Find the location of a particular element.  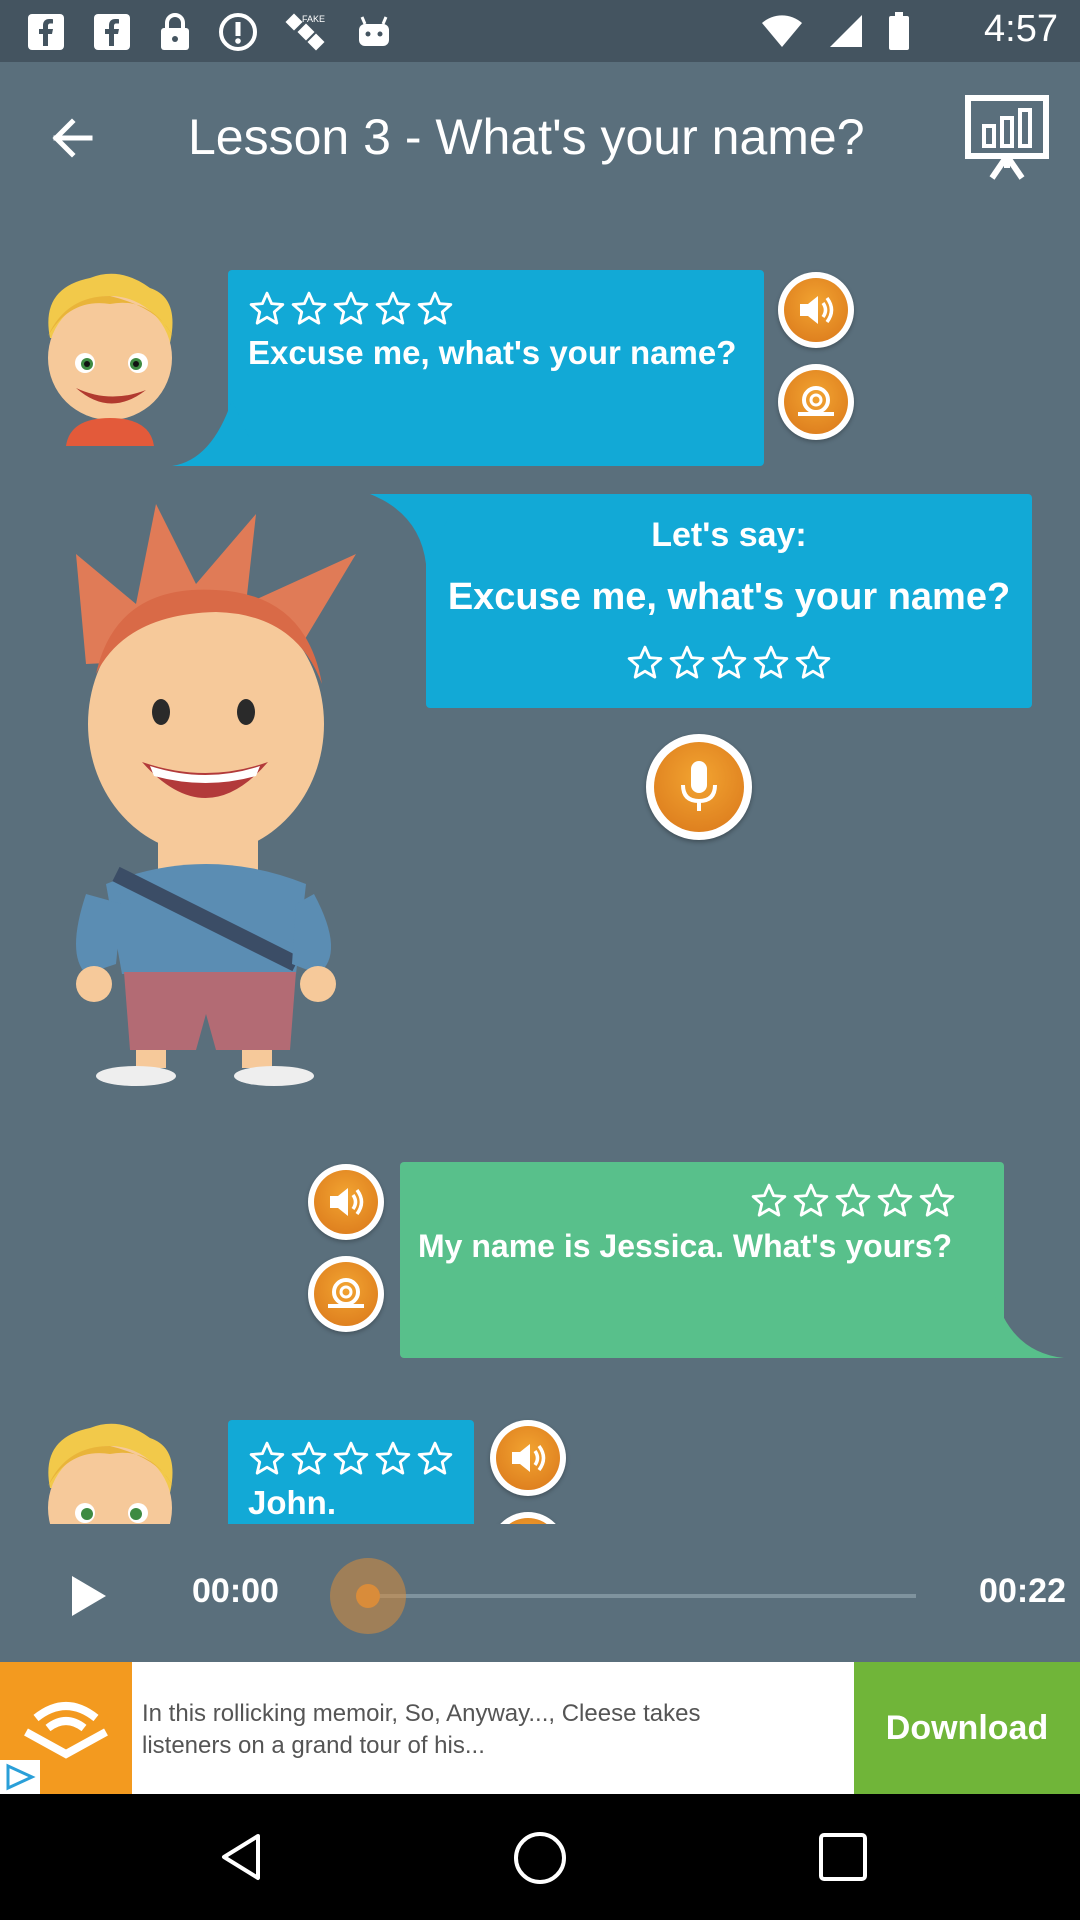

system-status-icons is located at coordinates (835, 31).